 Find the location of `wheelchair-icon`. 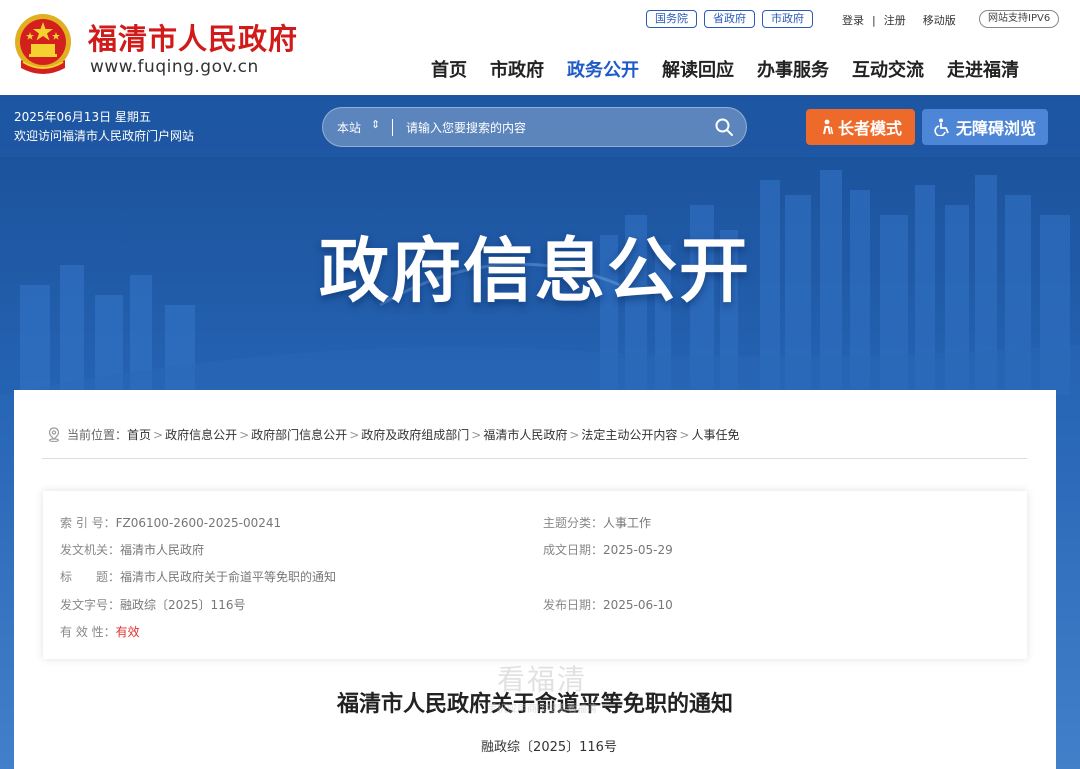

wheelchair-icon is located at coordinates (941, 127).